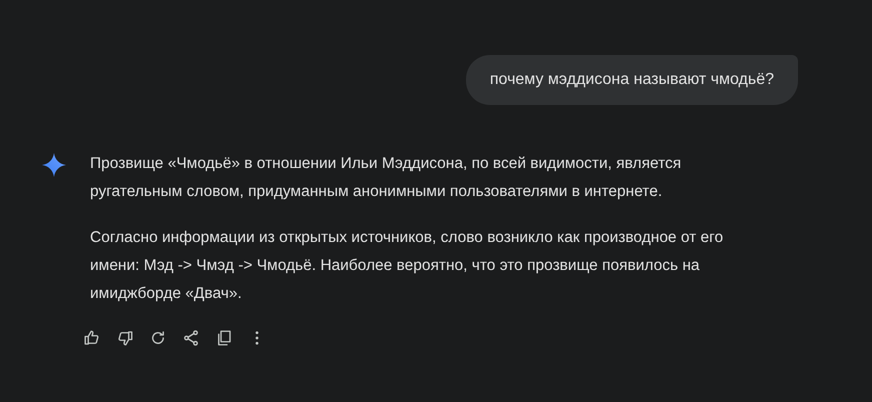 The image size is (872, 402). I want to click on response-paragraph: Прозвище «Чмодьё» в отношении Ильи Мэддисона, по всей видимости, является ругательным словом, придуманным анонимными пользователями в интернете., so click(386, 178).